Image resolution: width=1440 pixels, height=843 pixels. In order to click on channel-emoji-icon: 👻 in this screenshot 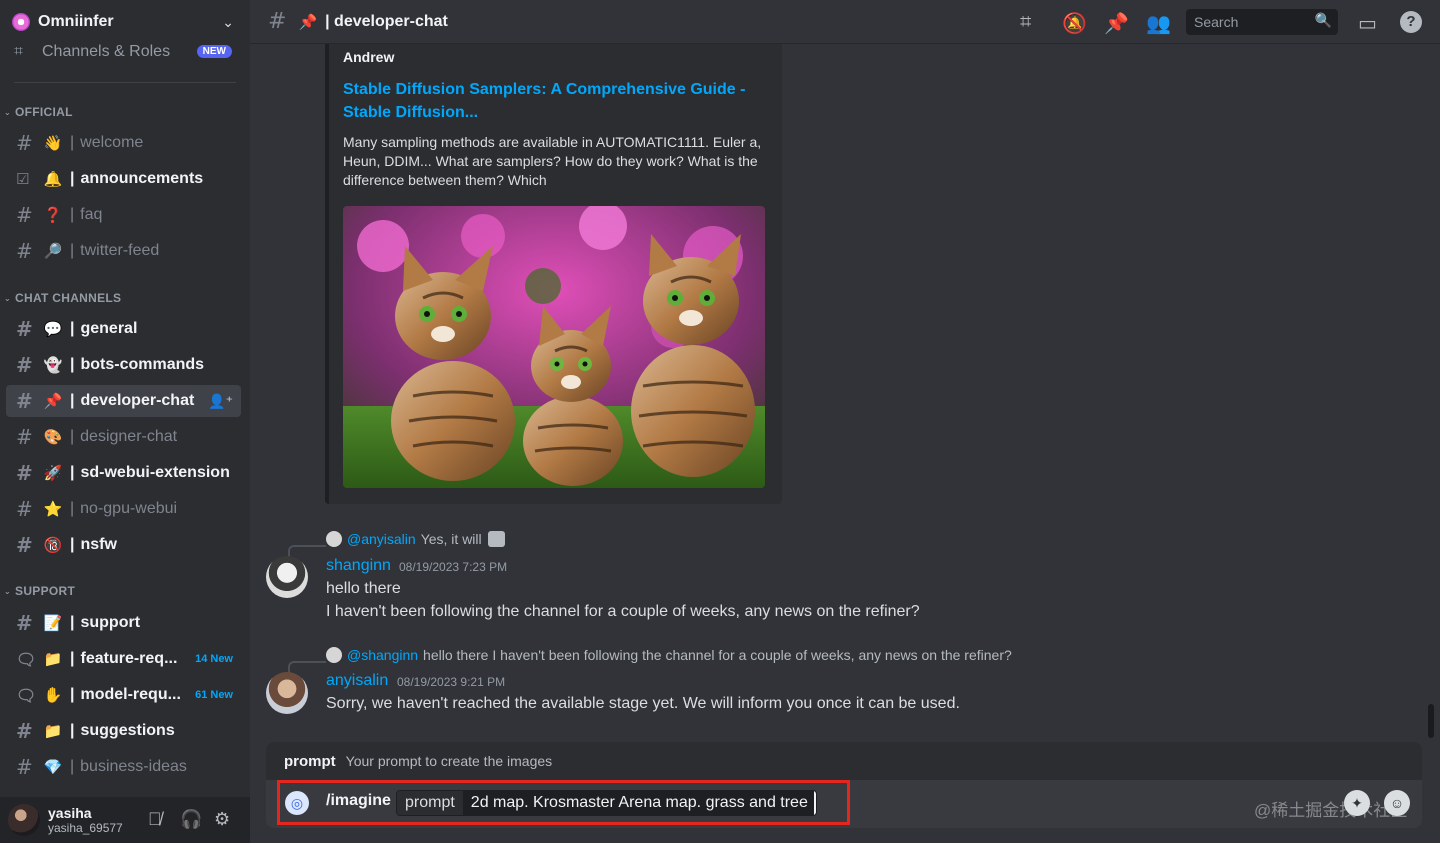, I will do `click(53, 365)`.